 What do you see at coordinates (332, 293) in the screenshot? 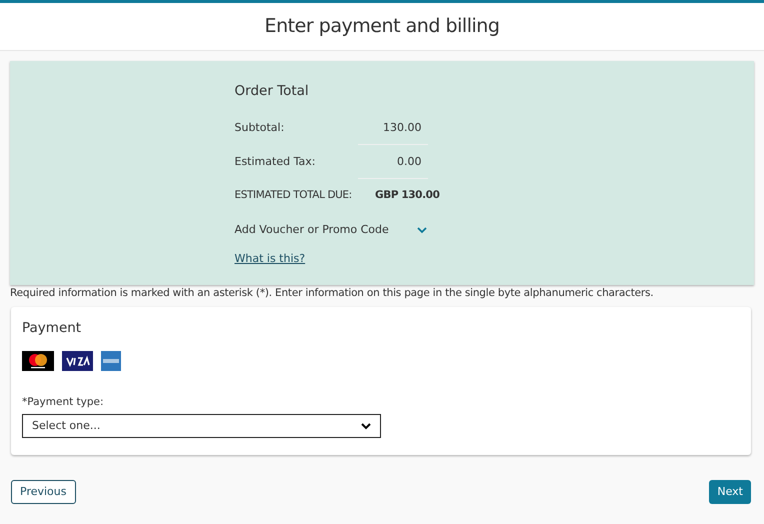
I see `required-notice: Required information is marked with an asterisk (*). Enter information on this page in the single byte alphanumeric characters.` at bounding box center [332, 293].